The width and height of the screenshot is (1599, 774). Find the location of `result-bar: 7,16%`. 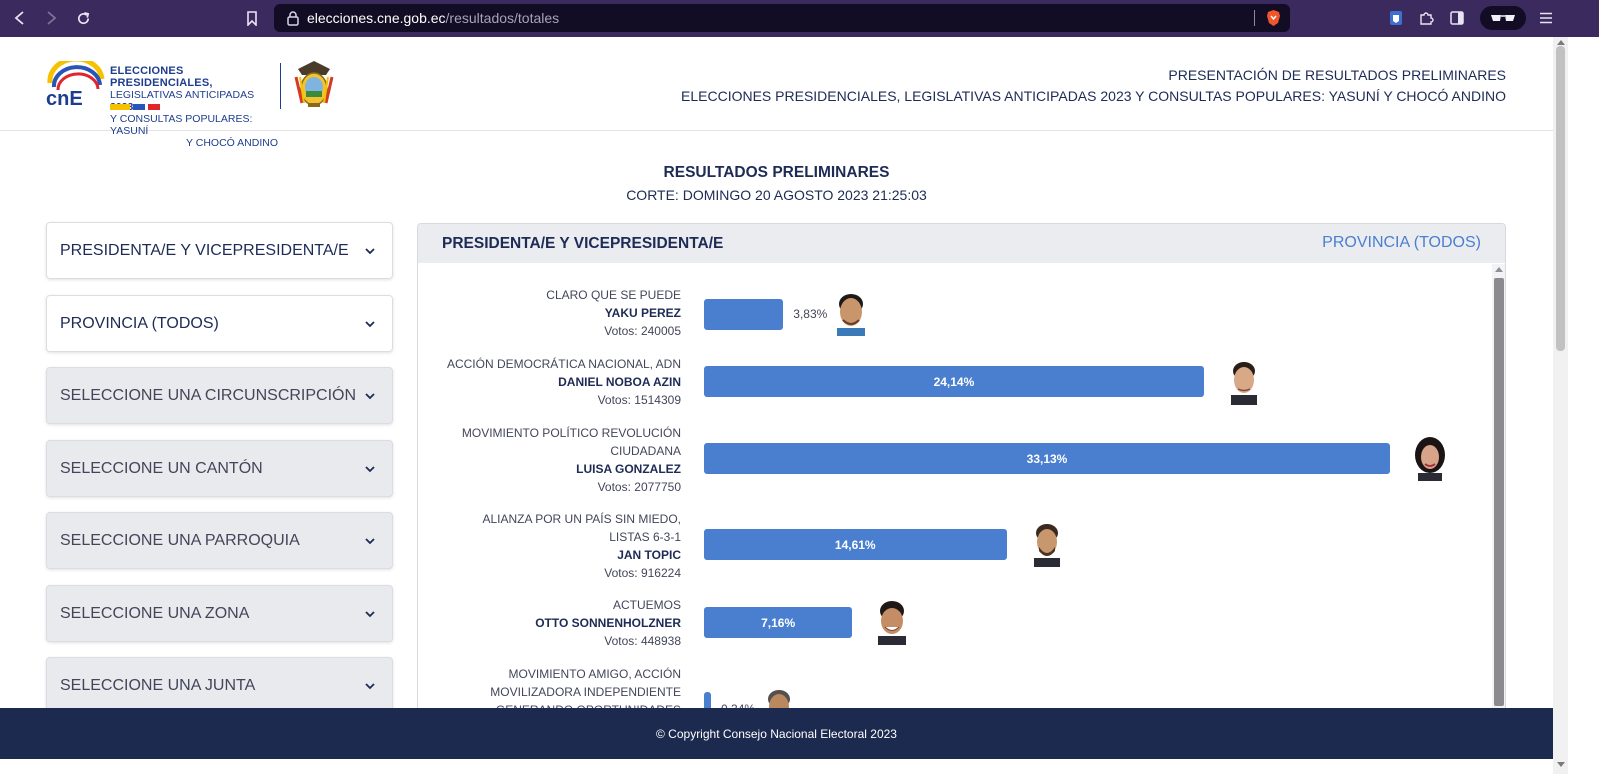

result-bar: 7,16% is located at coordinates (778, 622).